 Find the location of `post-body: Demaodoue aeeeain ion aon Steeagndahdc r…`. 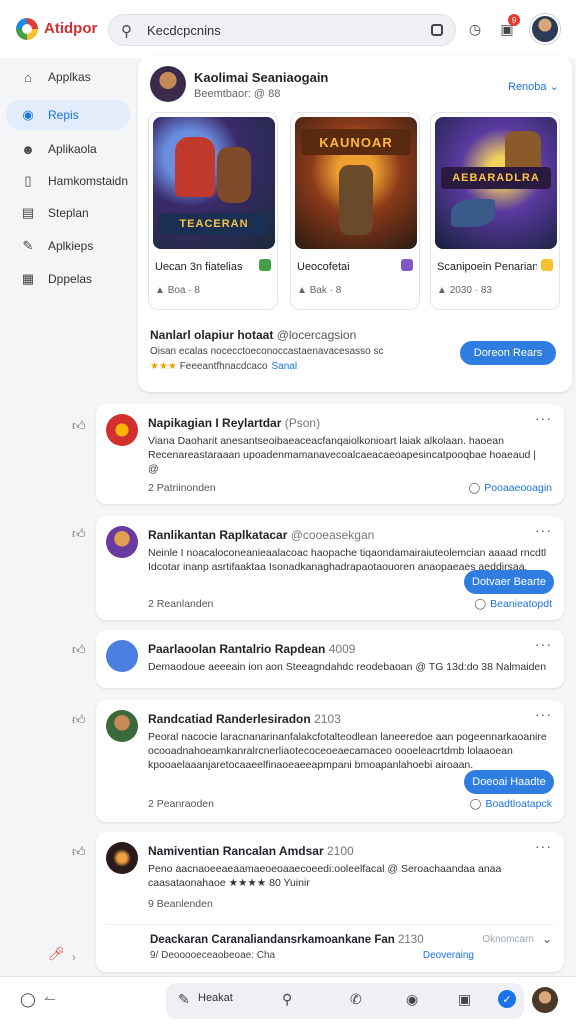

post-body: Demaodoue aeeeain ion aon Steeagndahdc r… is located at coordinates (347, 667).